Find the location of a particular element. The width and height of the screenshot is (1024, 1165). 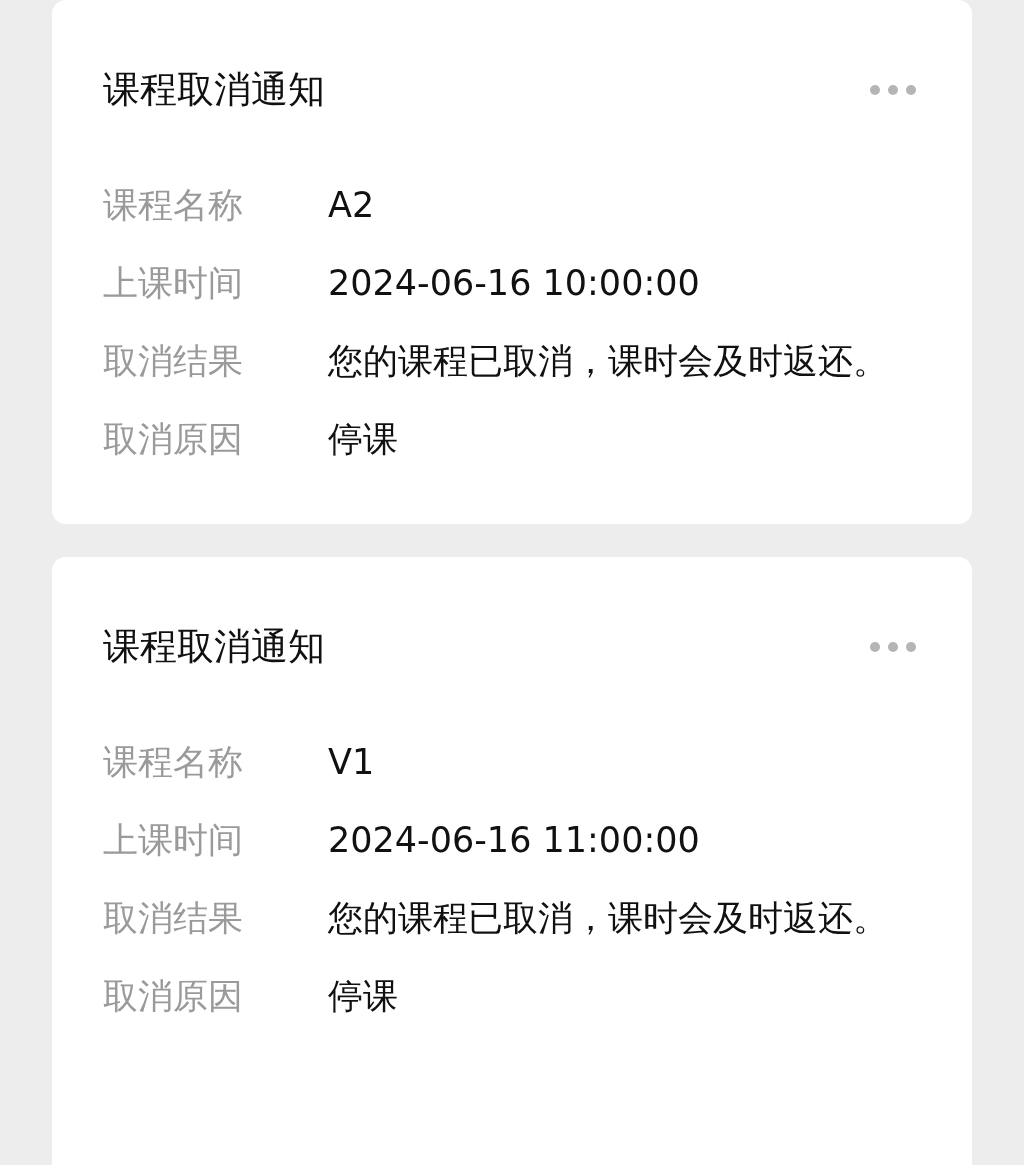

field-value: V1 is located at coordinates (352, 762).